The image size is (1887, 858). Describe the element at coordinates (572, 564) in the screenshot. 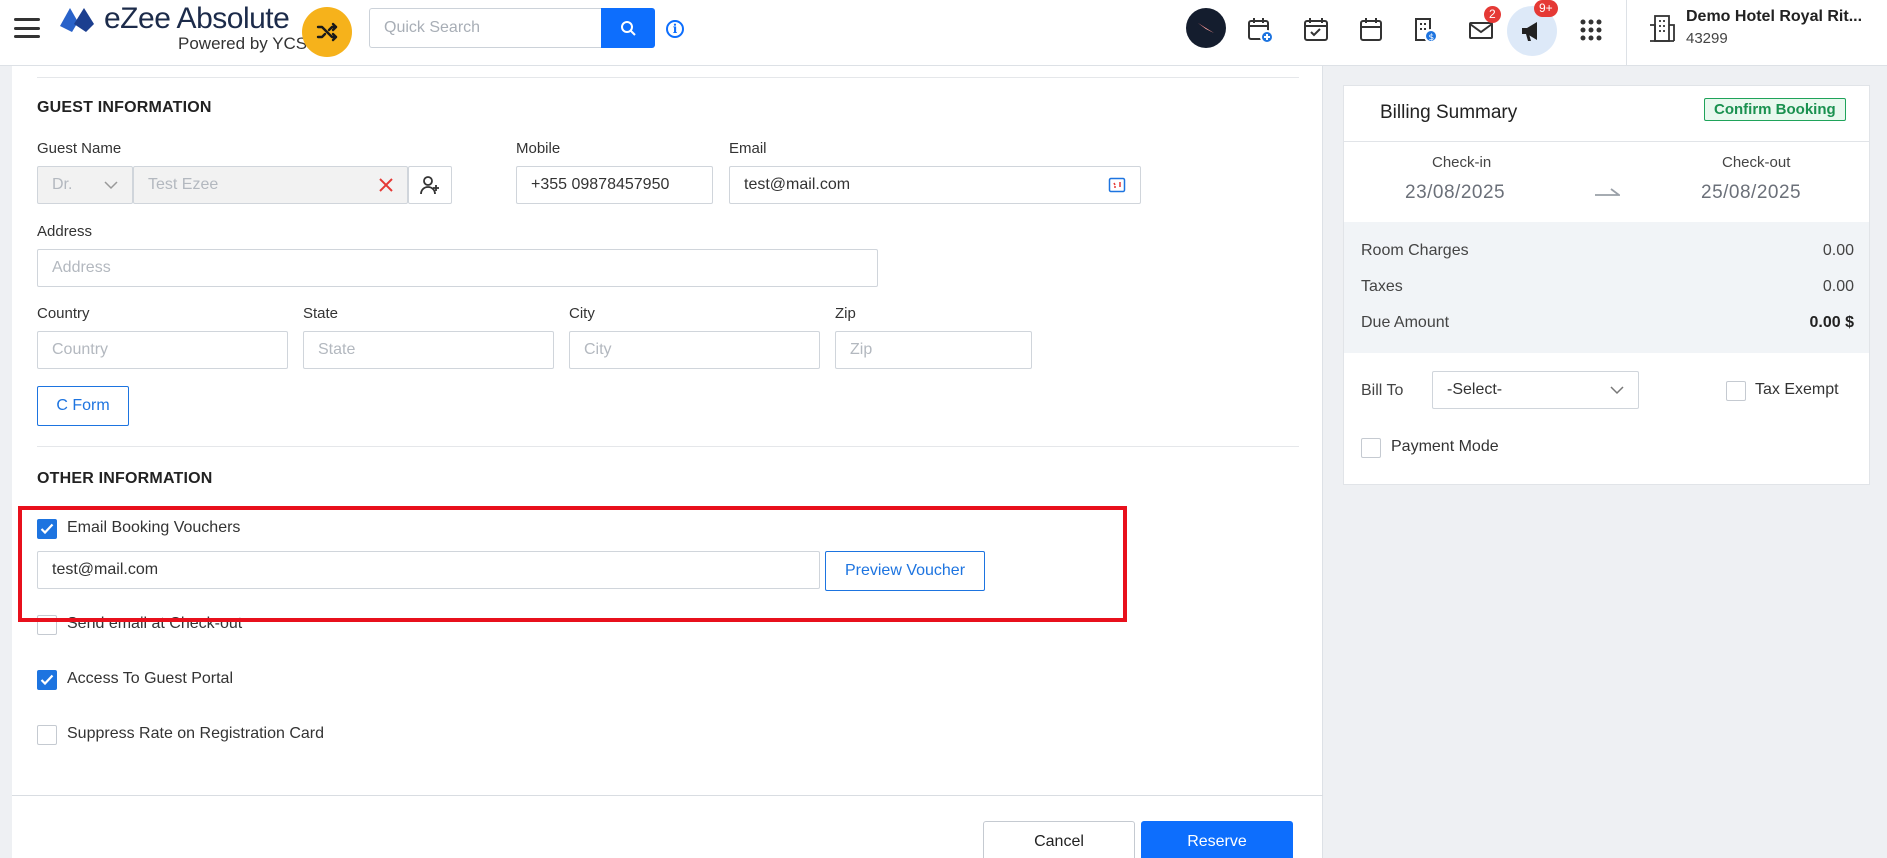

I see `highlight-box` at that location.